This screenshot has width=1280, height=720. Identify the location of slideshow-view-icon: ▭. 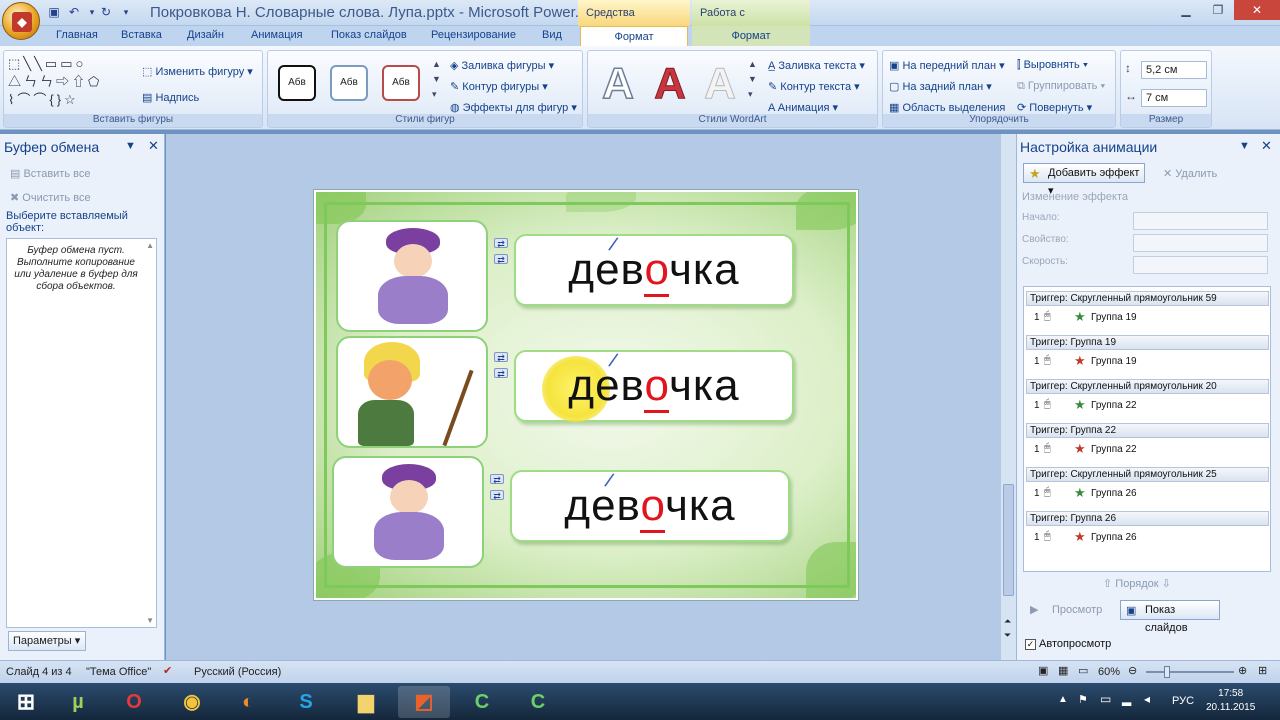
(1083, 670).